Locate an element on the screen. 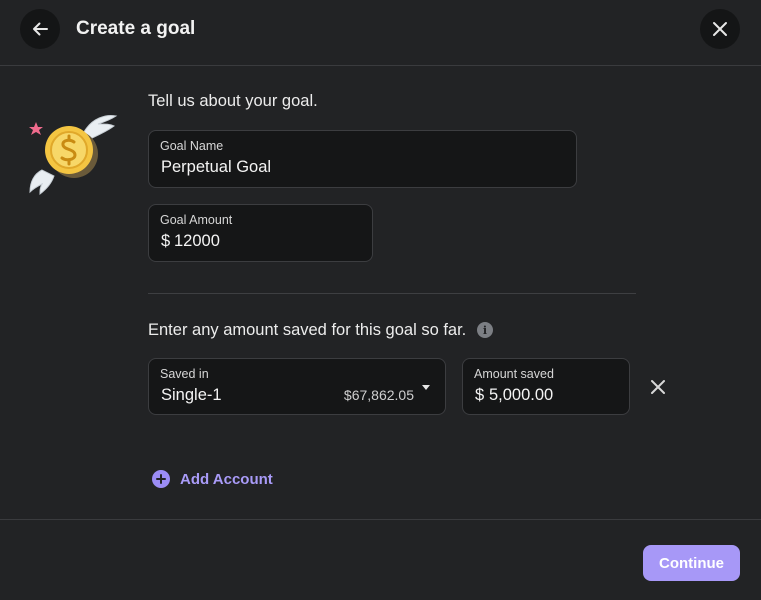 The width and height of the screenshot is (761, 600). amount-saved-label: Amount saved is located at coordinates (514, 374).